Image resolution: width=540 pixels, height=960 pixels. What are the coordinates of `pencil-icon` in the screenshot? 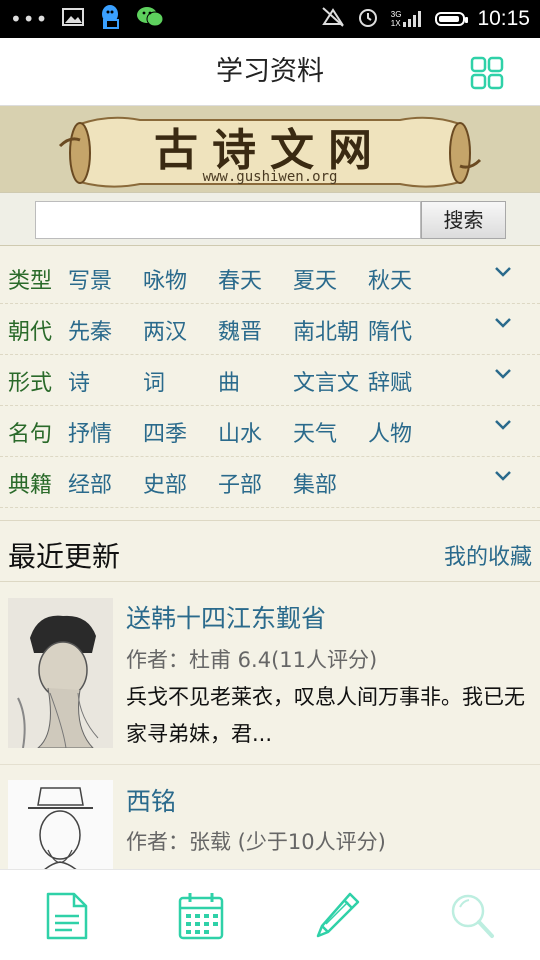 It's located at (338, 915).